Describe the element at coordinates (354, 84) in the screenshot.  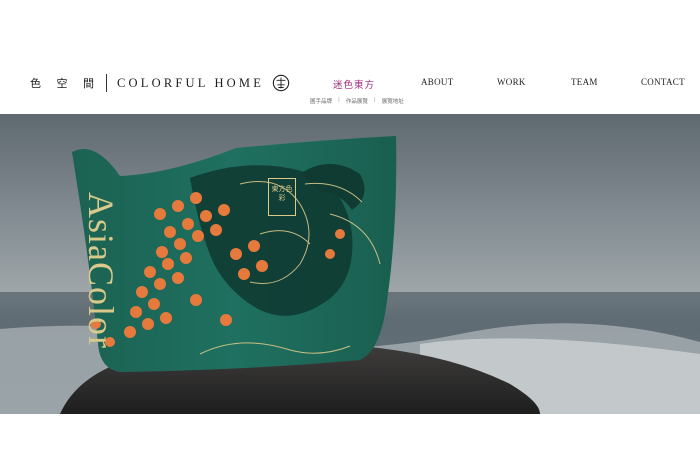
I see `nav-item-active: 迷色東方` at that location.